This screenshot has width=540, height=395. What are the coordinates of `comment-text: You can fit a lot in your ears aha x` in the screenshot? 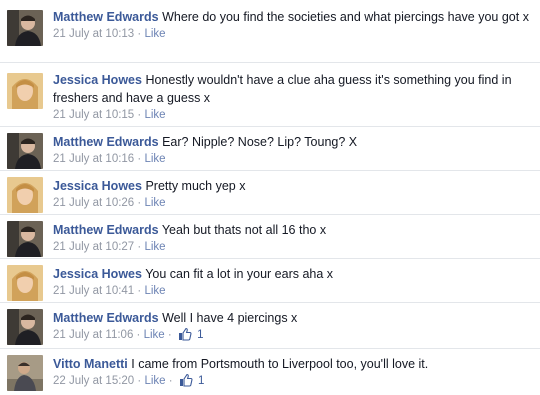 It's located at (239, 274).